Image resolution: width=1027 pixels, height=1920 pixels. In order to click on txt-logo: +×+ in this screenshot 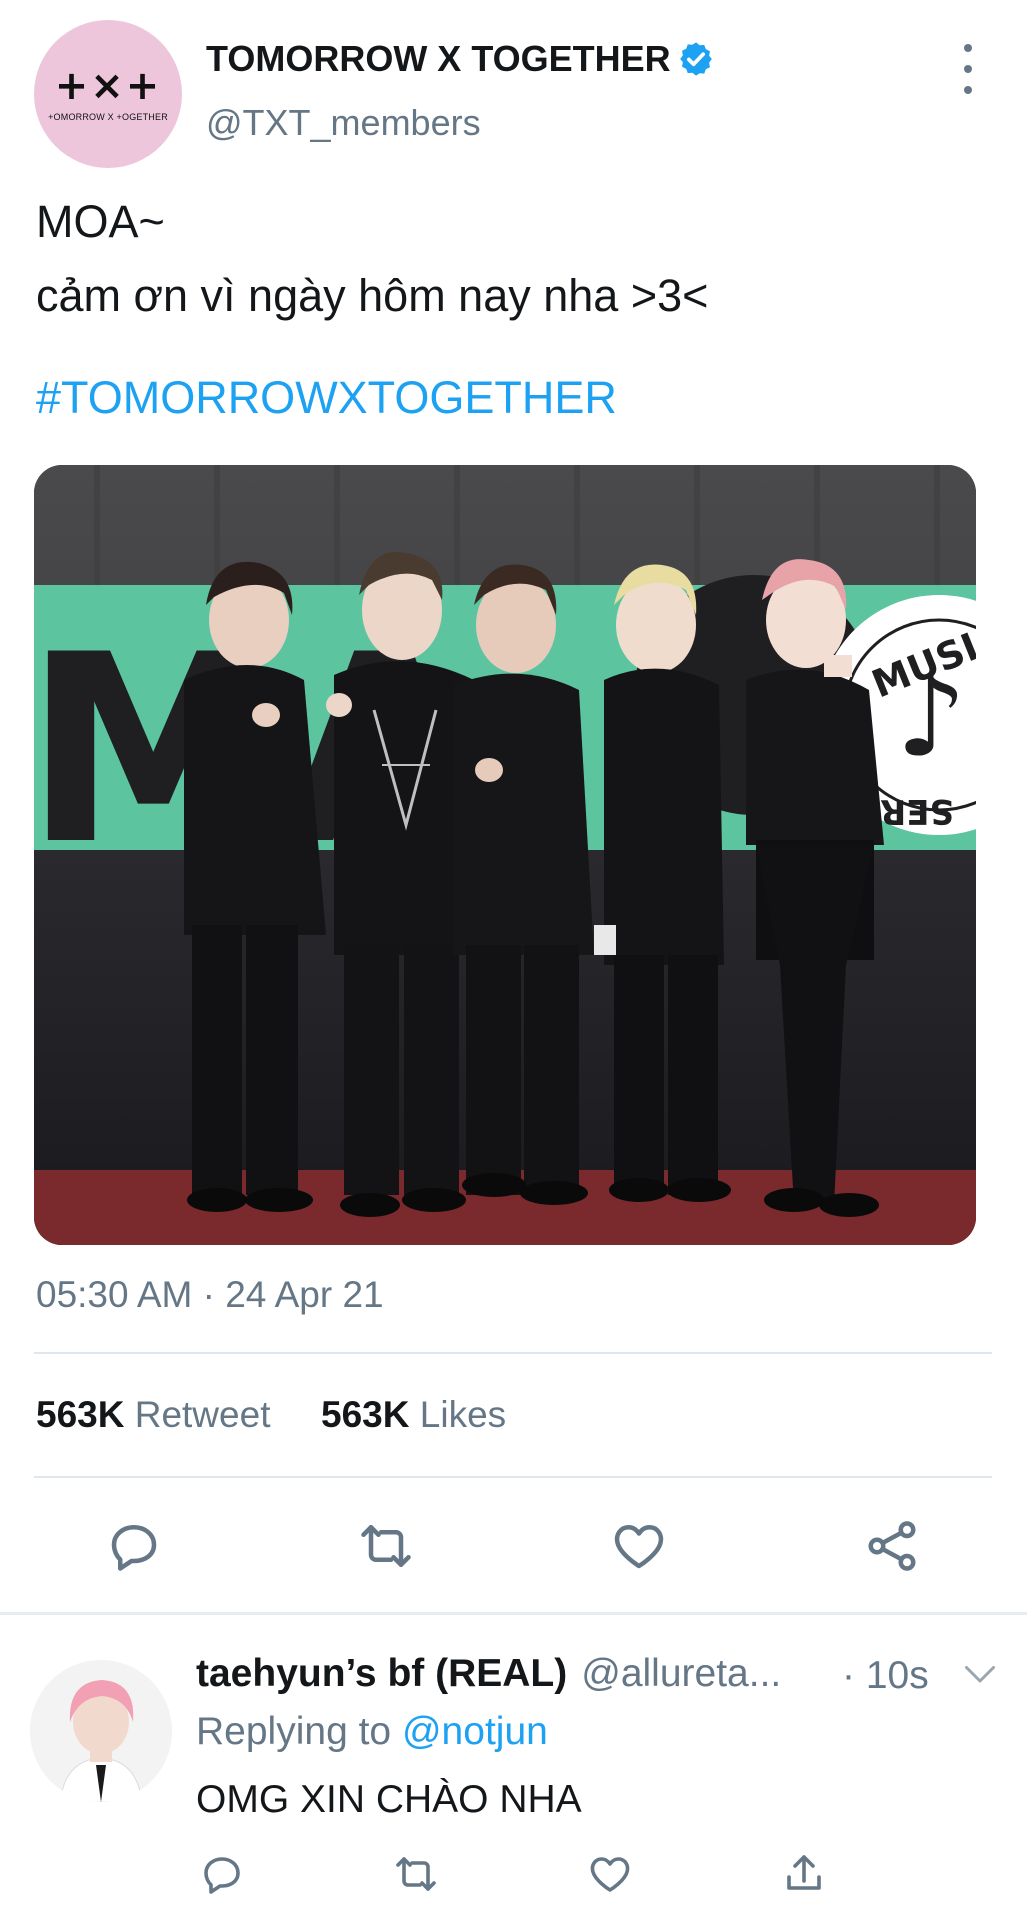, I will do `click(108, 86)`.